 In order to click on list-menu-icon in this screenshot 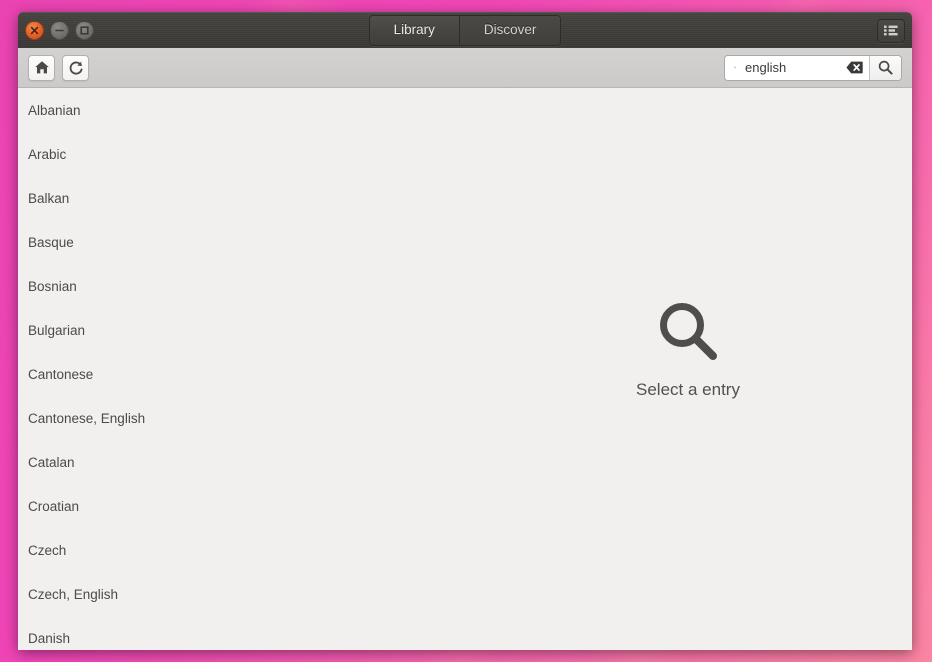, I will do `click(891, 30)`.